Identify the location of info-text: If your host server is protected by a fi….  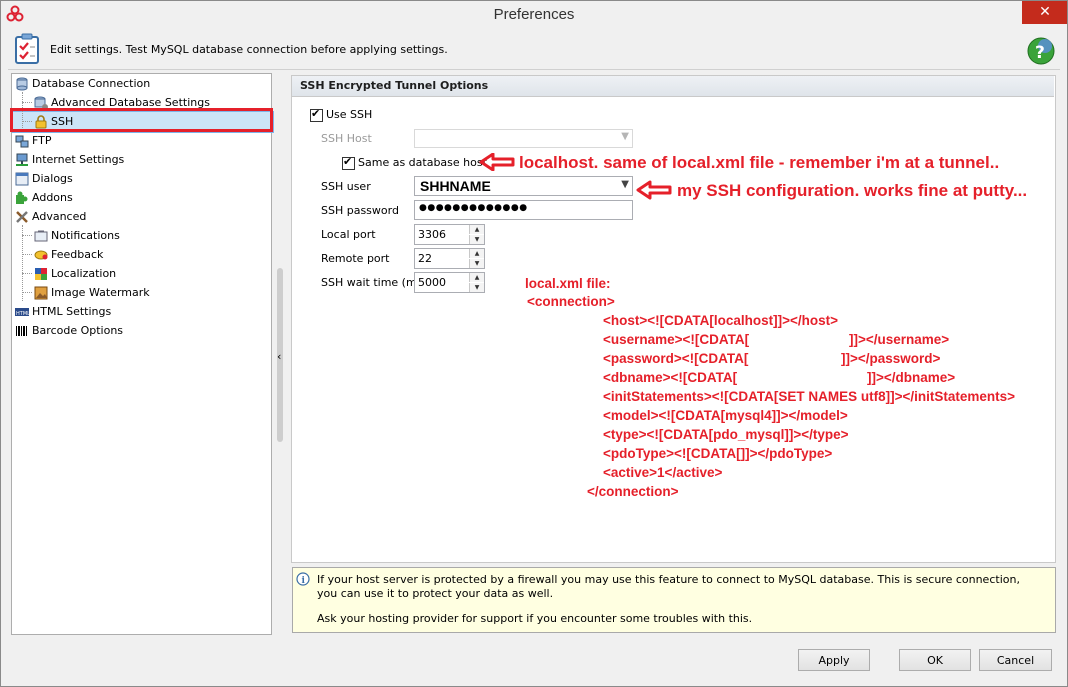
(668, 586).